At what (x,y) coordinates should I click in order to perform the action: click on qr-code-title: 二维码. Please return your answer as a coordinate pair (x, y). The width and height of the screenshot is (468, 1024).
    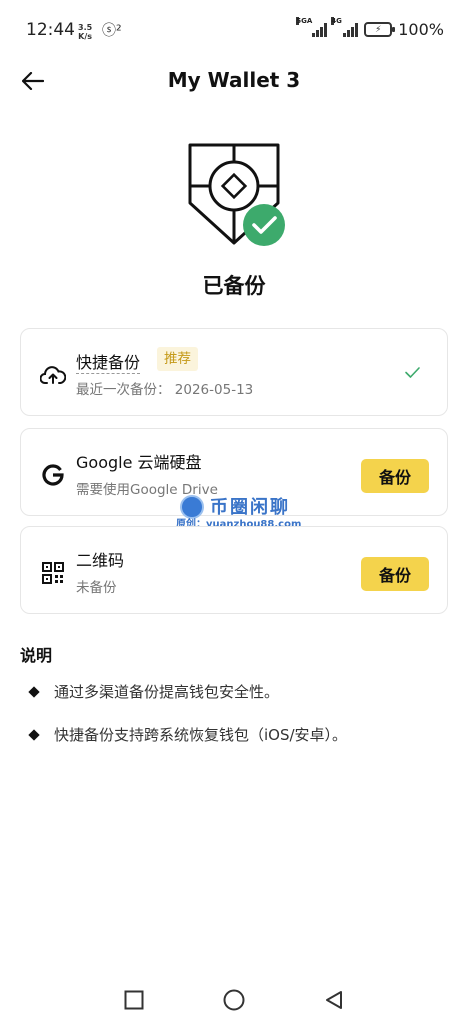
    Looking at the image, I should click on (100, 560).